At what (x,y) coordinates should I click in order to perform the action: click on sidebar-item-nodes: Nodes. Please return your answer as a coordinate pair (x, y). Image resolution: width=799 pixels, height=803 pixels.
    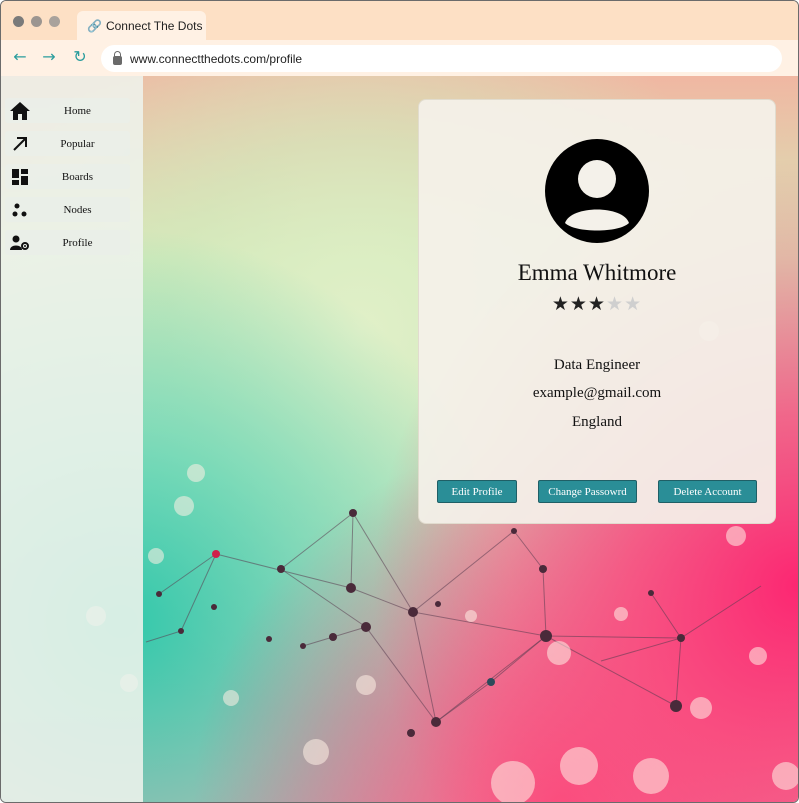
    Looking at the image, I should click on (67, 209).